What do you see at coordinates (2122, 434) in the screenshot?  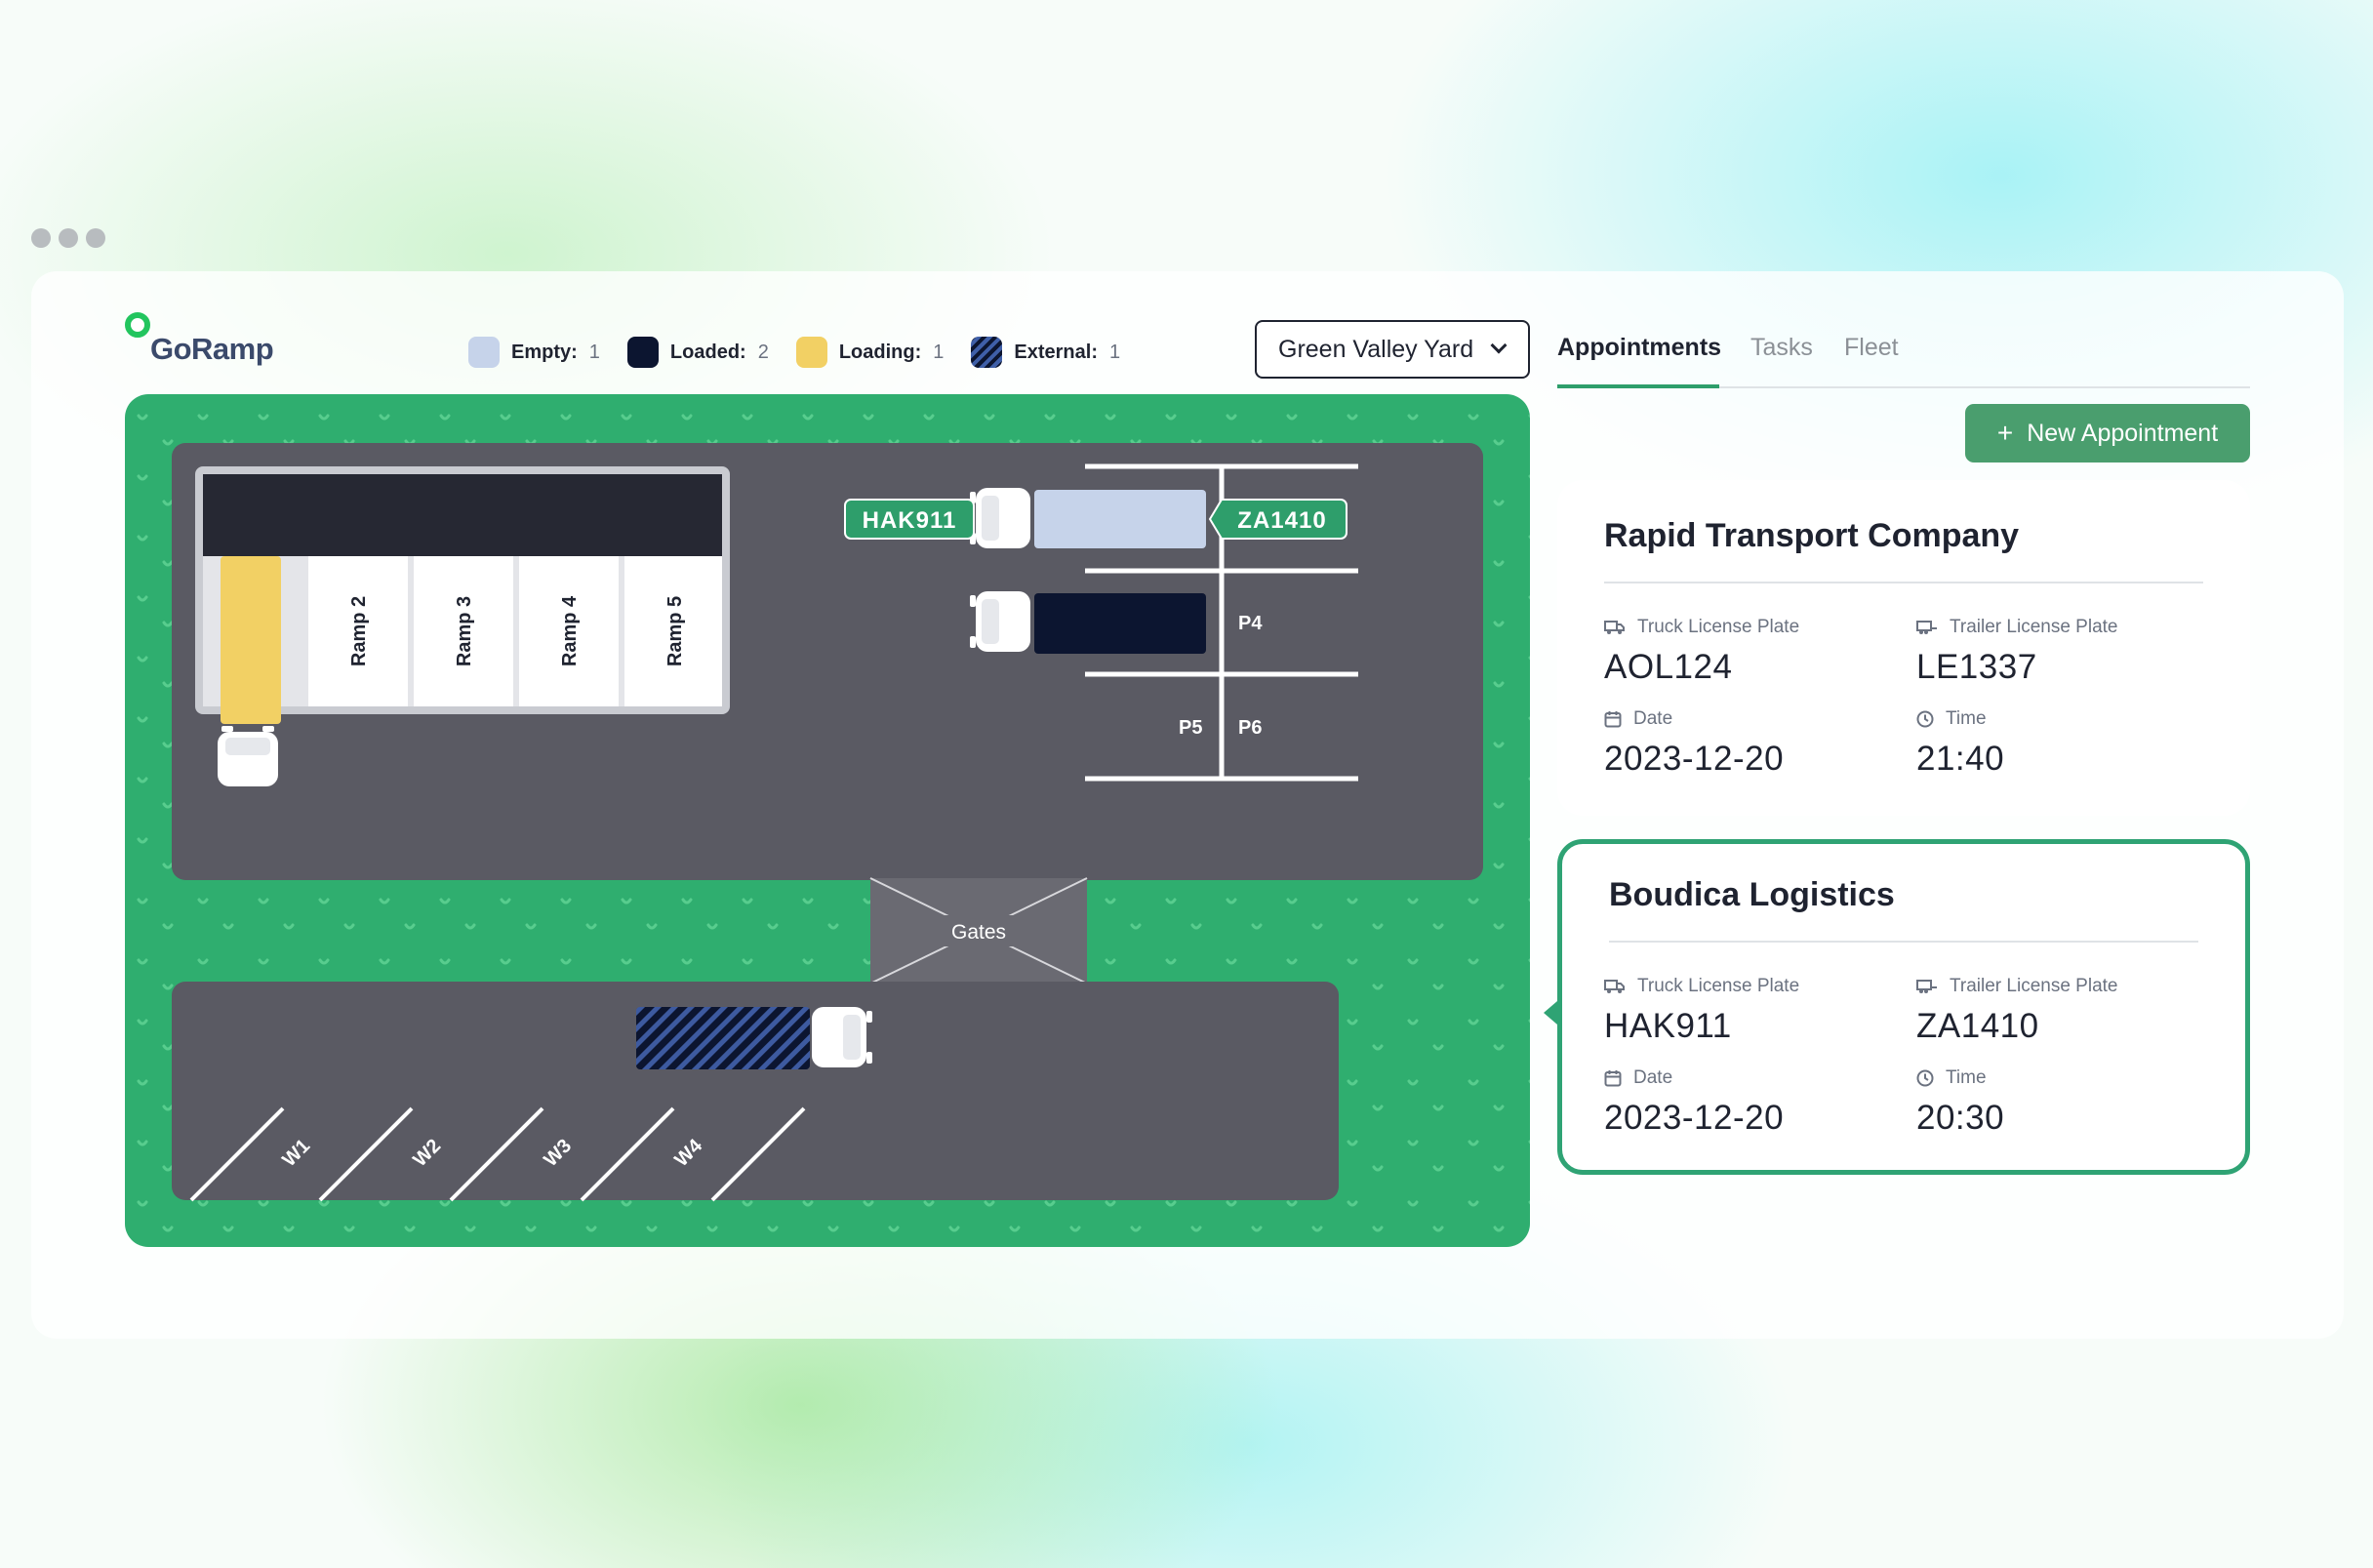 I see `new-appointment-label: New Appointment` at bounding box center [2122, 434].